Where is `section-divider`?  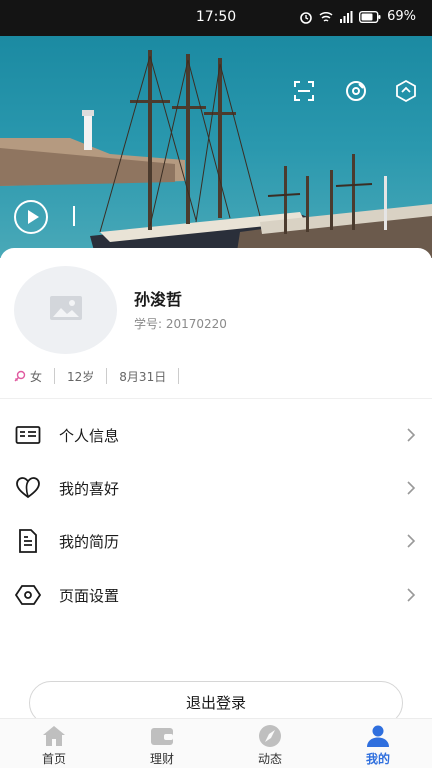 section-divider is located at coordinates (216, 398).